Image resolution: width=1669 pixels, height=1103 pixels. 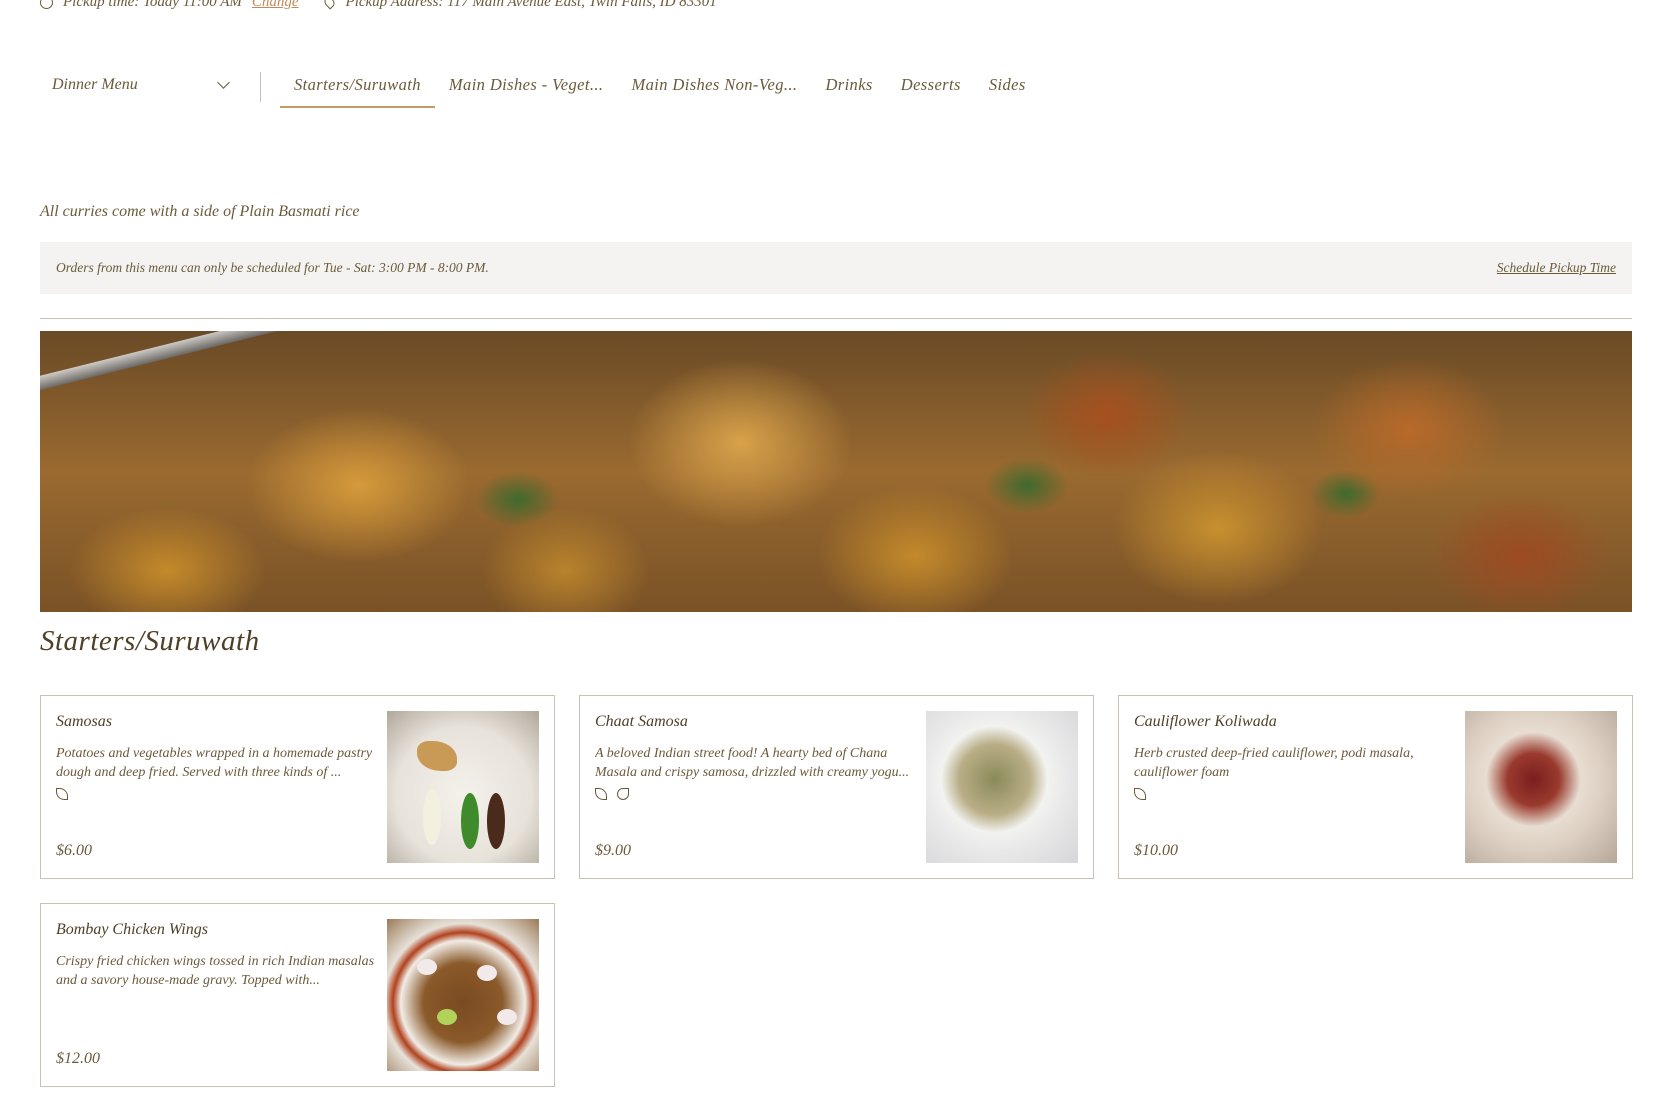 What do you see at coordinates (1007, 87) in the screenshot?
I see `tab-sides: Sides` at bounding box center [1007, 87].